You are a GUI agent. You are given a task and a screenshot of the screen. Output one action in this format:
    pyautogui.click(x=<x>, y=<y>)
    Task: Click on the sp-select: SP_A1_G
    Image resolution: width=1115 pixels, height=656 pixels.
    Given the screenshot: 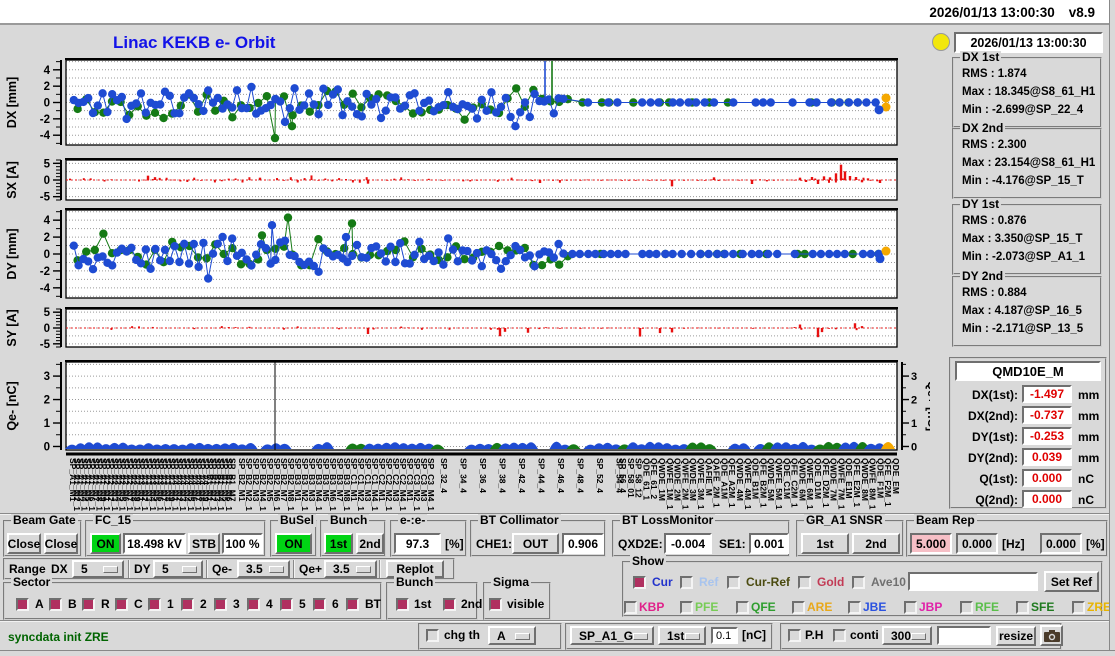 What is the action you would take?
    pyautogui.click(x=612, y=635)
    